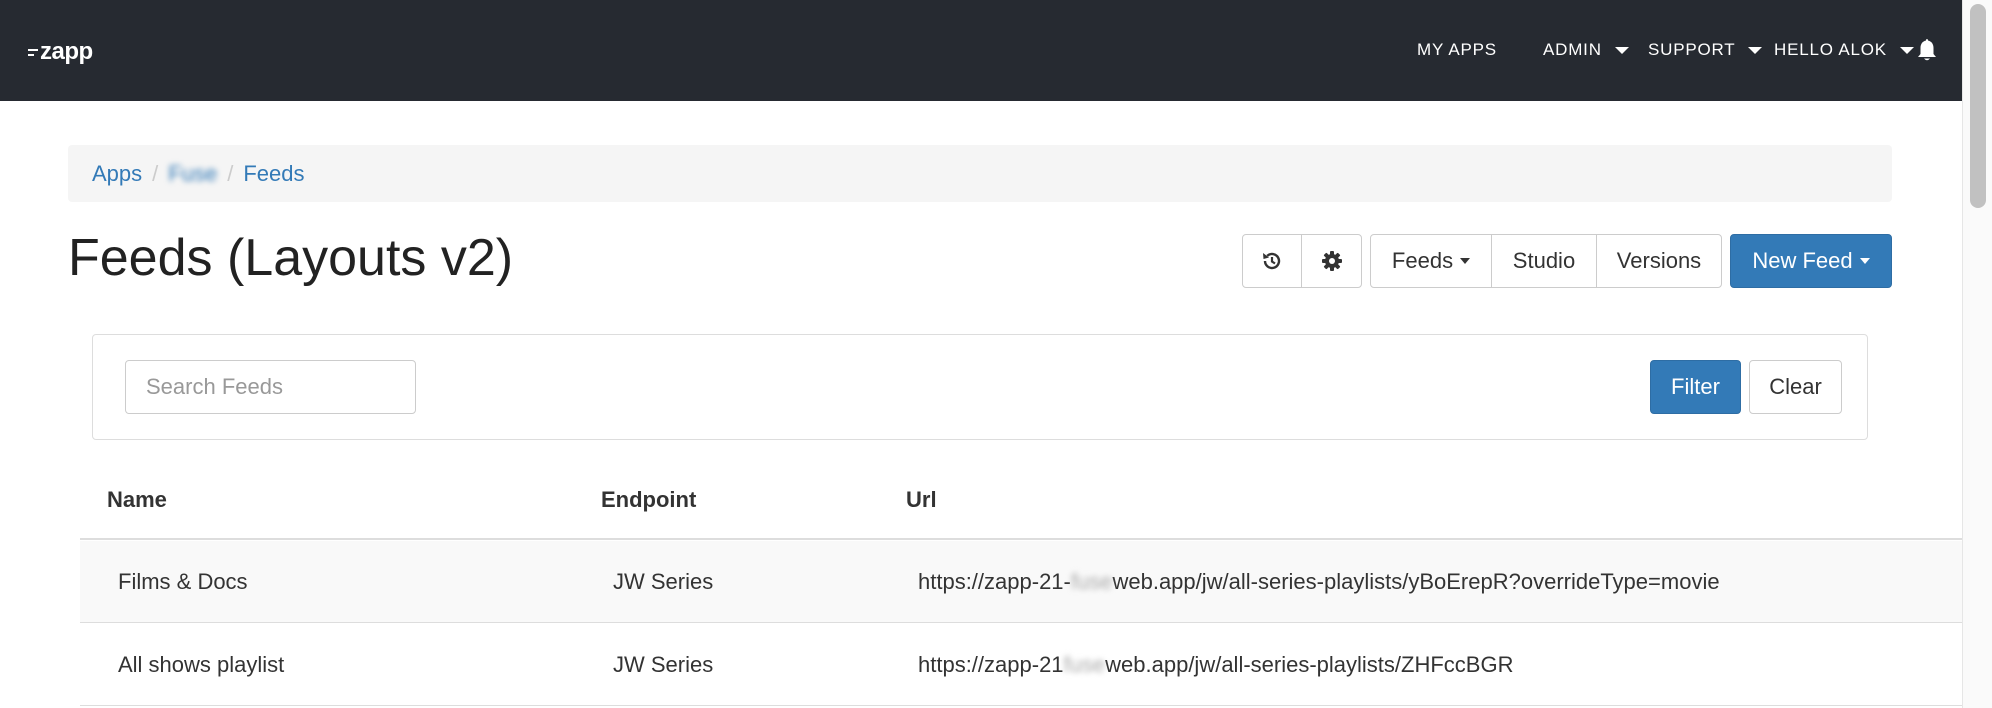  I want to click on scrollbar-thumb, so click(1978, 106).